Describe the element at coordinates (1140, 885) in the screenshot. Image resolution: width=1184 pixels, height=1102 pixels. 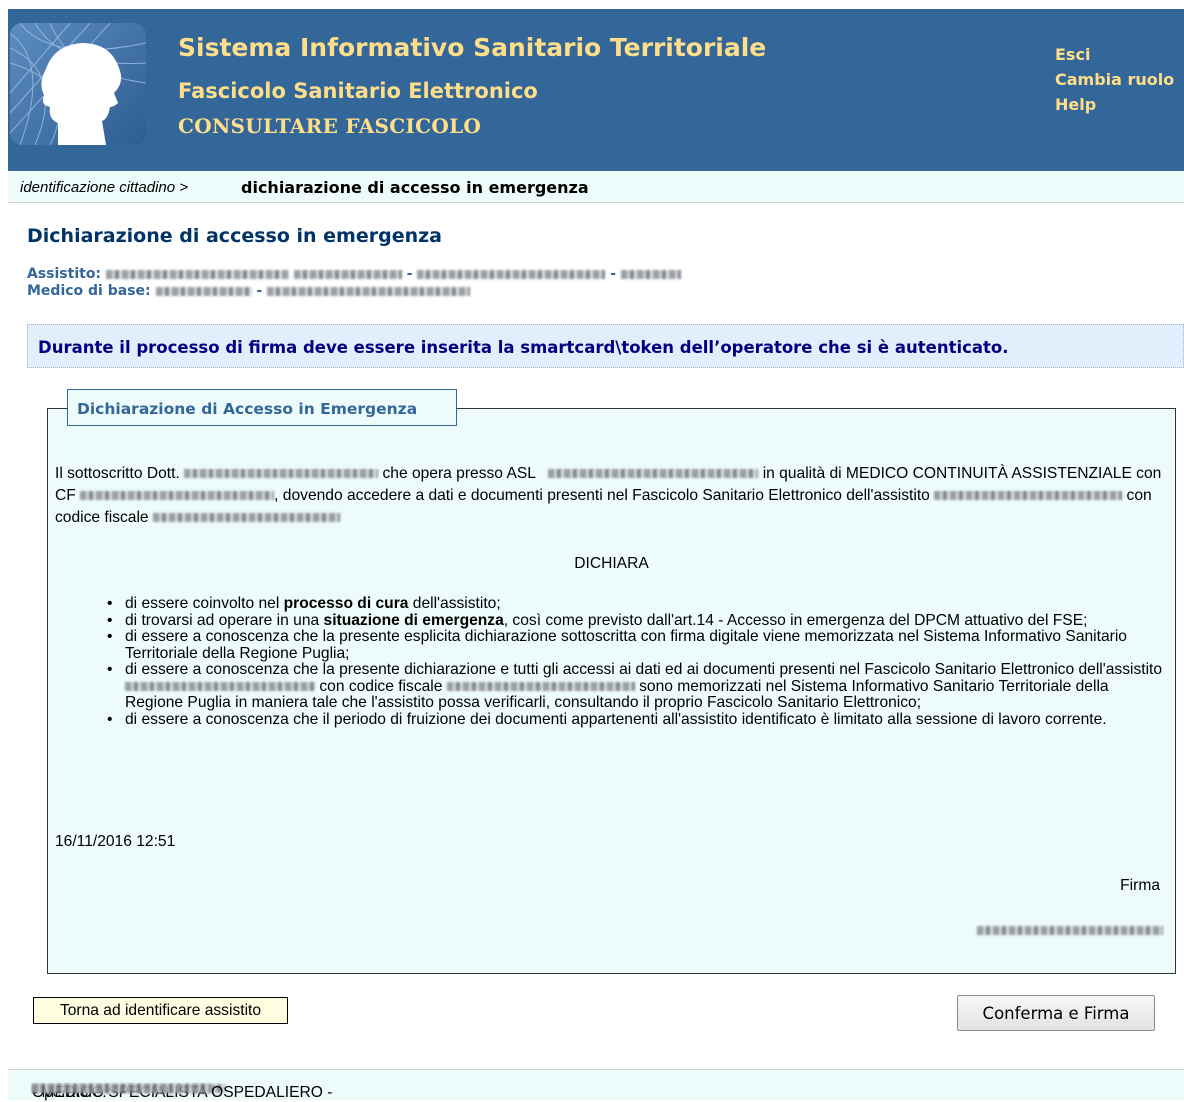
I see `signature-label: Firma` at that location.